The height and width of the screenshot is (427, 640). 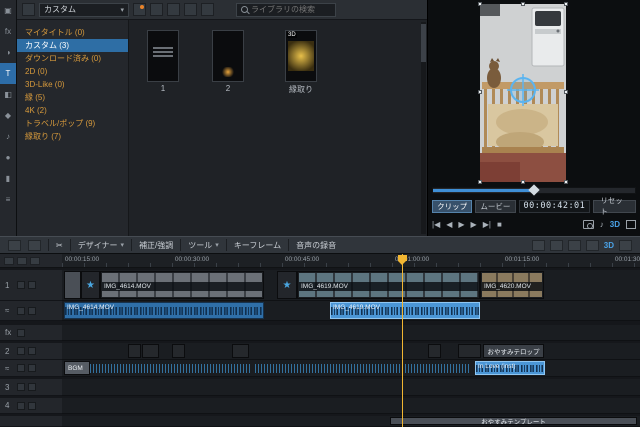 What do you see at coordinates (72, 32) in the screenshot?
I see `category-item: マイタイトル (0)` at bounding box center [72, 32].